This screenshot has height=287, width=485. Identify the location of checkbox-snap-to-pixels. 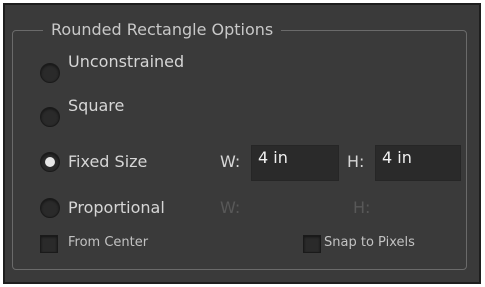
(312, 244).